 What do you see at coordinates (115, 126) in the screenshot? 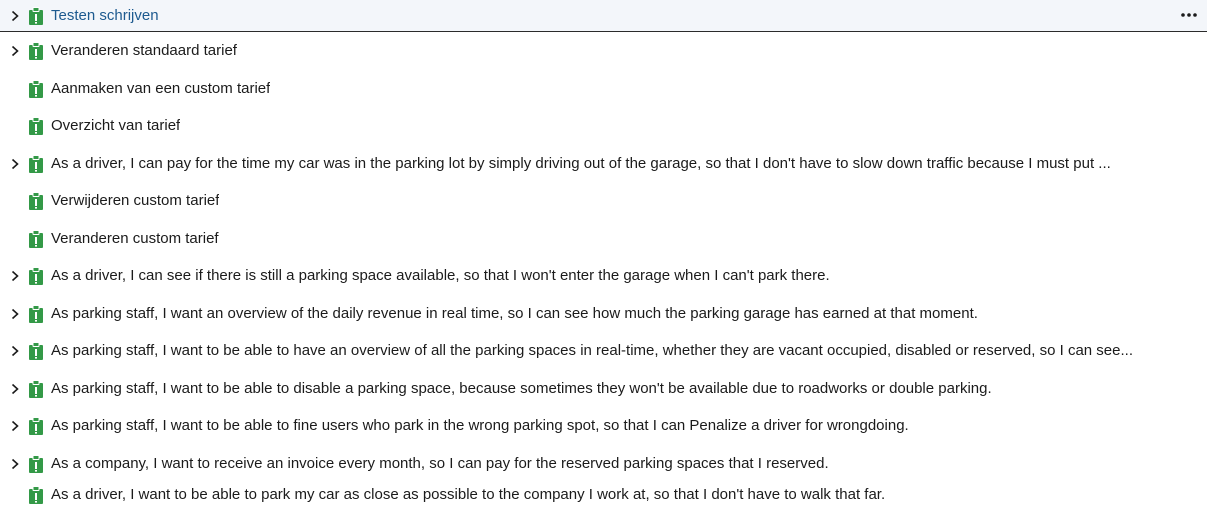
I see `backlog-item-title: Overzicht van tarief` at bounding box center [115, 126].